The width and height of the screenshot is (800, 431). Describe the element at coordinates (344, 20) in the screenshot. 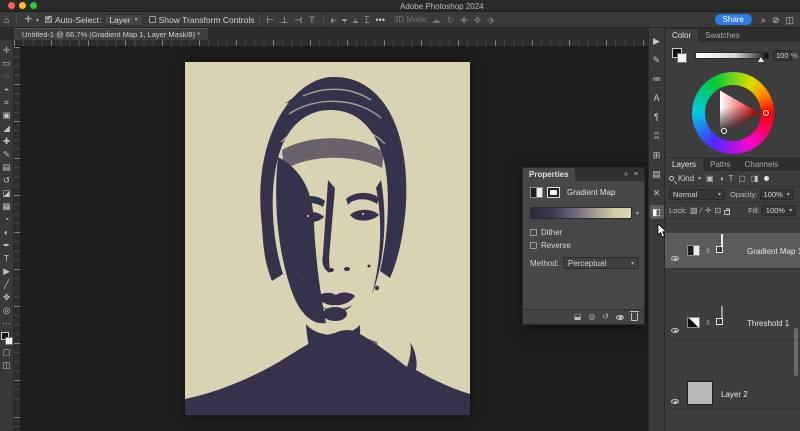

I see `distribute-v-icon: ⫧` at that location.